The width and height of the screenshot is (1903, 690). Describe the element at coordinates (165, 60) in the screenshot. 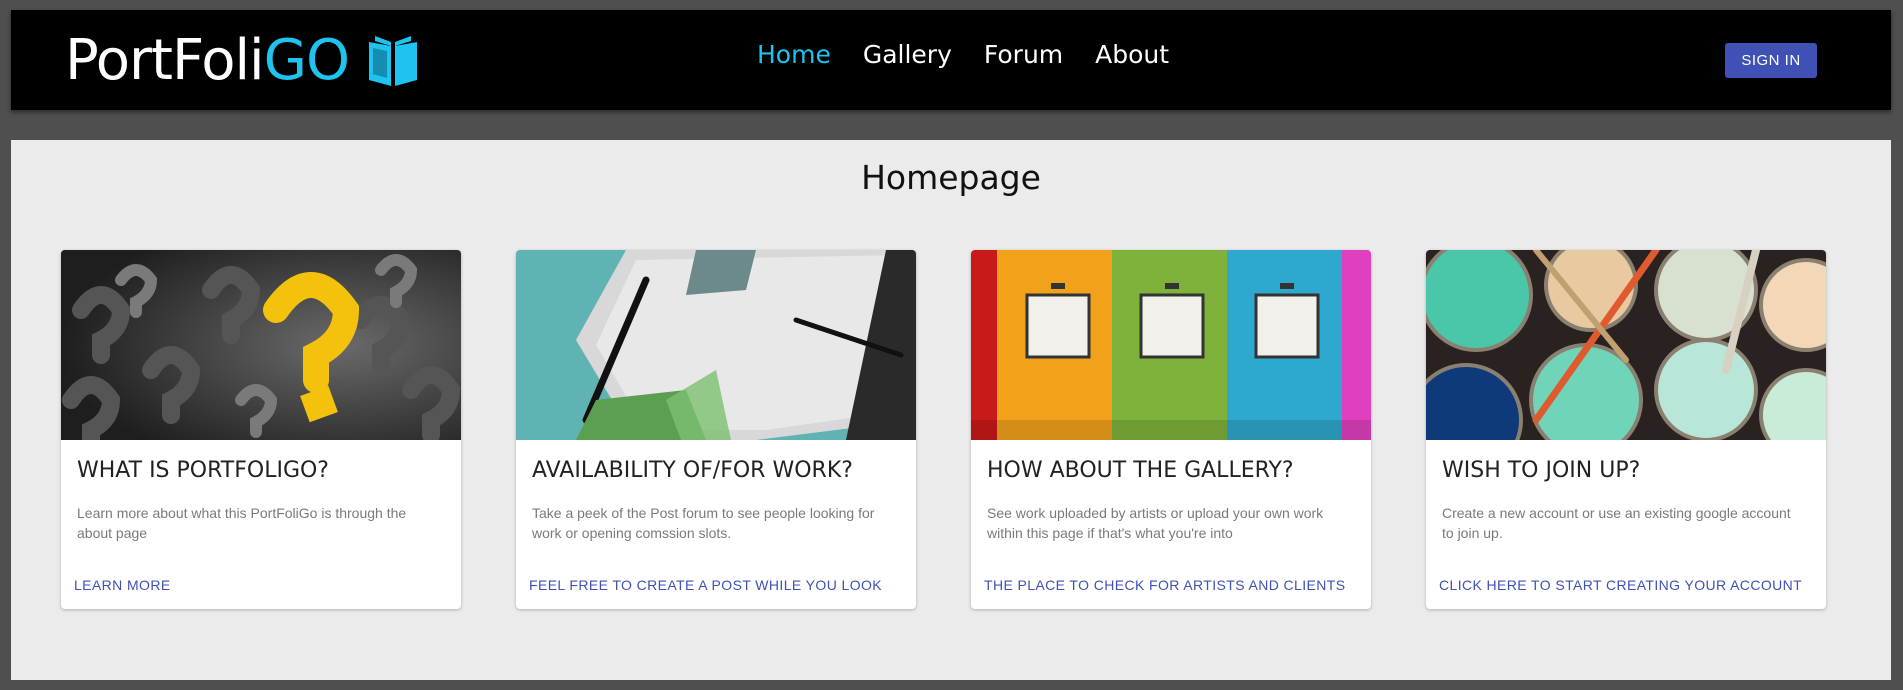

I see `logo-text-part1: PortFoli` at that location.